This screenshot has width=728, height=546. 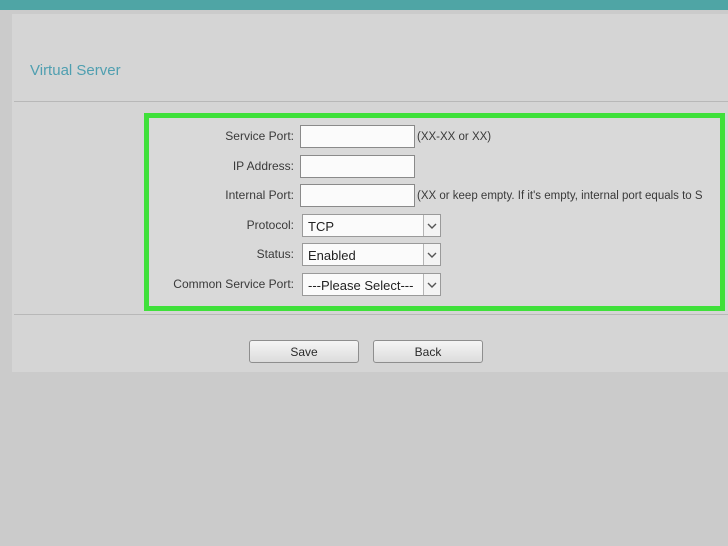 I want to click on ip-address-label: IP Address:, so click(x=263, y=166).